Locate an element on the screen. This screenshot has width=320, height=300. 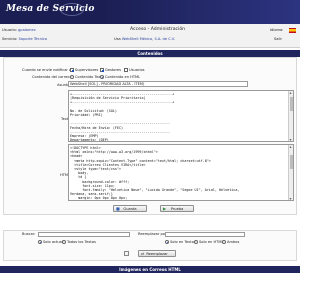
users-label: Usuarios is located at coordinates (137, 70).